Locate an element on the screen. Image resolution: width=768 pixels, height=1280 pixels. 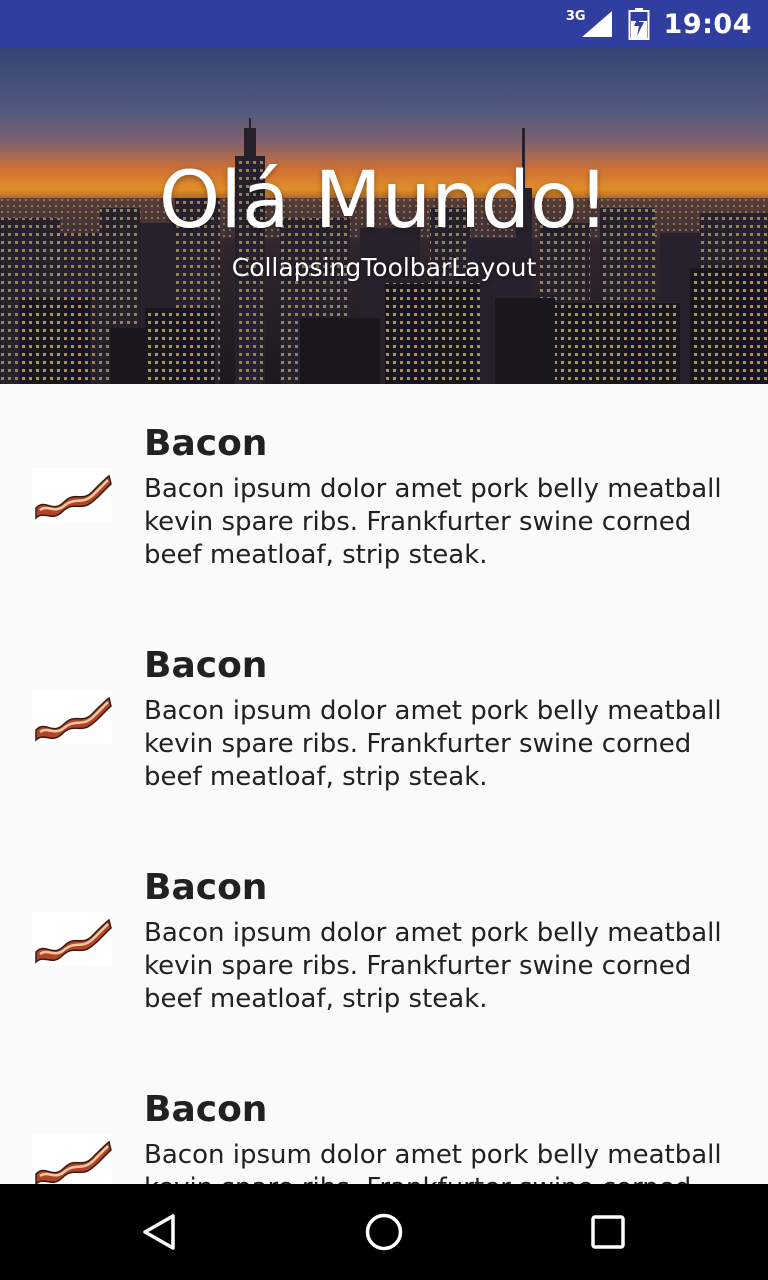
home-button is located at coordinates (384, 1232).